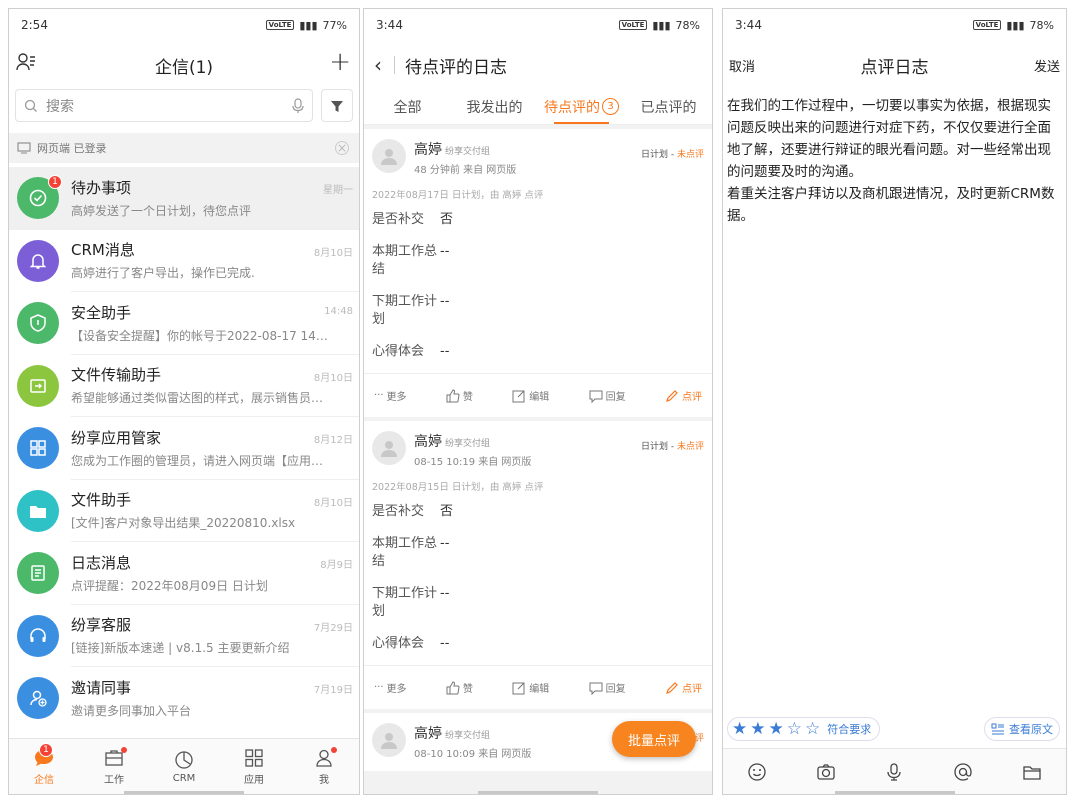 This screenshot has height=810, width=1080. I want to click on conversation-preview: 高婷进行了客户导出，操作已完成., so click(163, 273).